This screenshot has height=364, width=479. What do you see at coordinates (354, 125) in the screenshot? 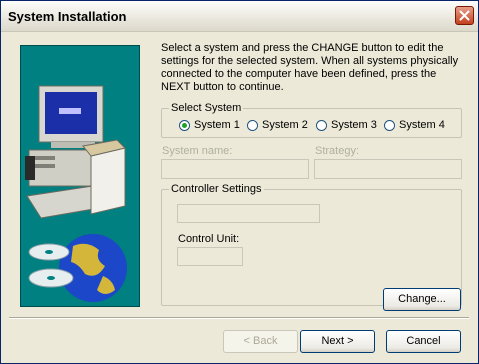
I see `radio-label: System 3` at bounding box center [354, 125].